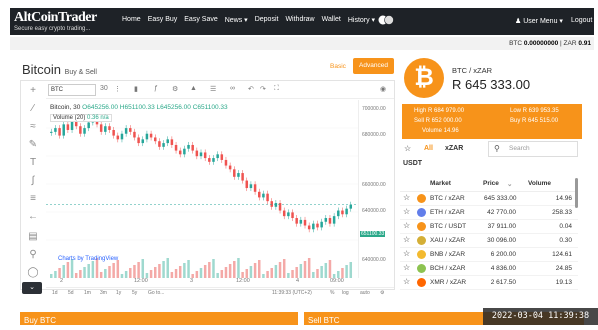 This screenshot has height=330, width=598. What do you see at coordinates (489, 199) in the screenshot?
I see `market-row: ☆ BTC / xZAR 645 333.00 14.96` at bounding box center [489, 199].